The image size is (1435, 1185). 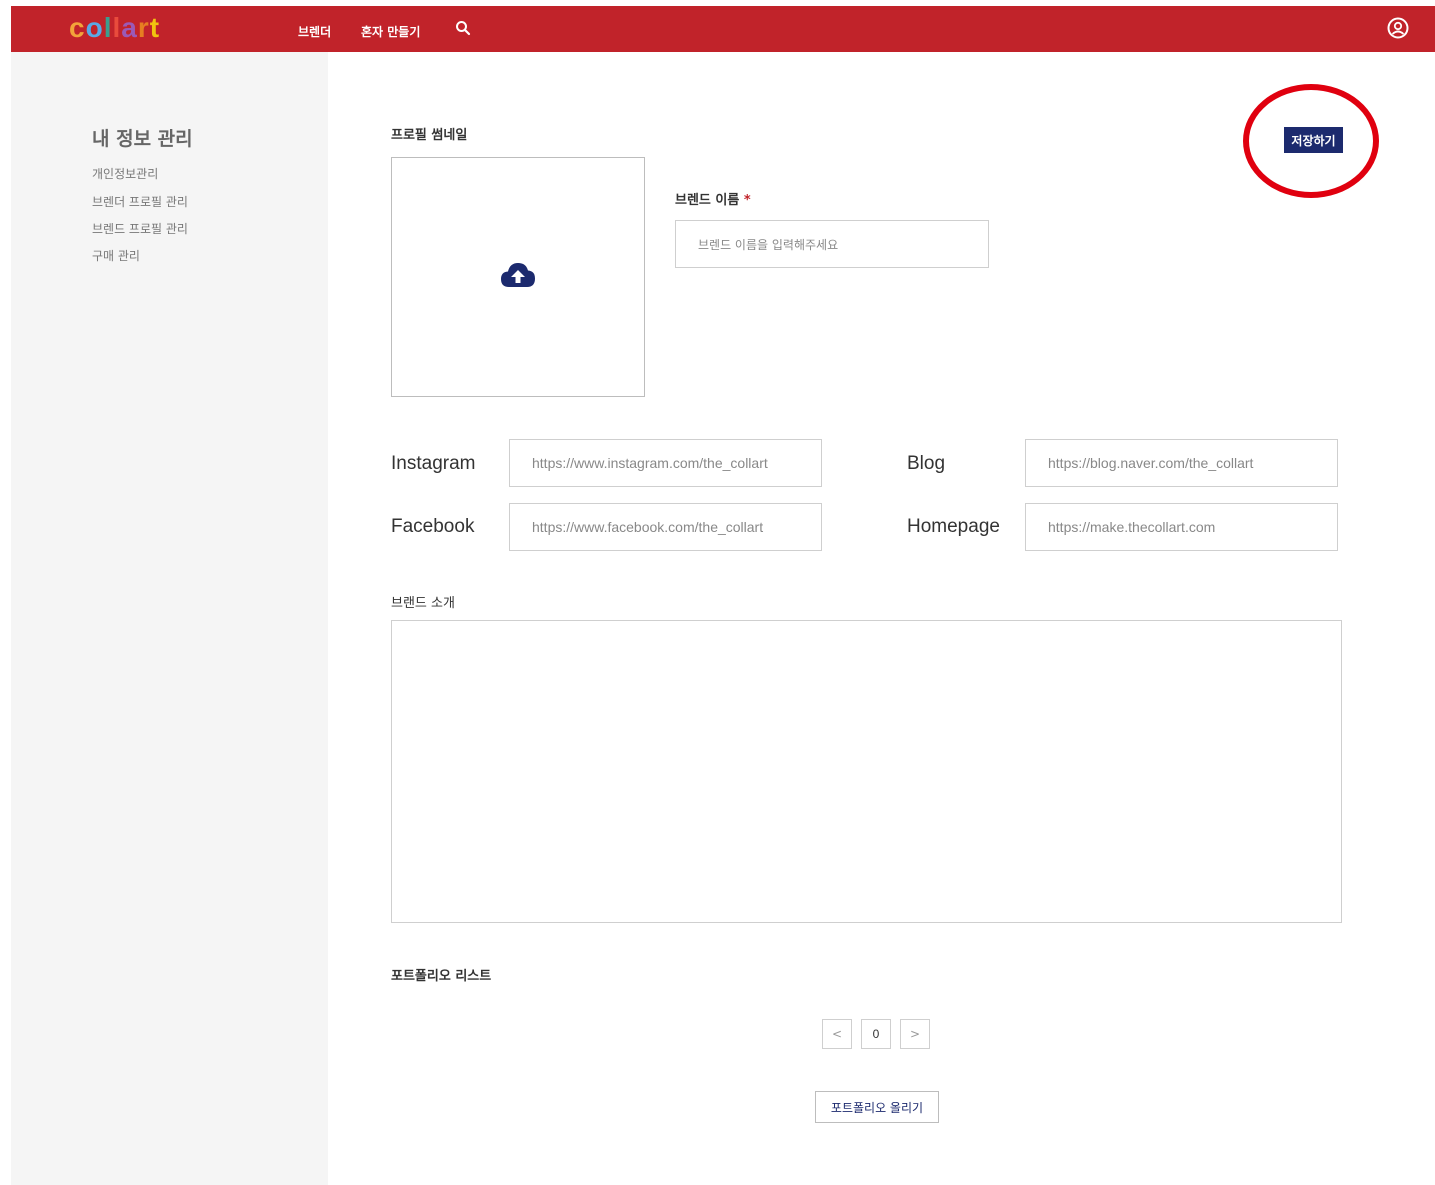 What do you see at coordinates (665, 463) in the screenshot?
I see `instagram-input: https://www.instagram.com/the_collart` at bounding box center [665, 463].